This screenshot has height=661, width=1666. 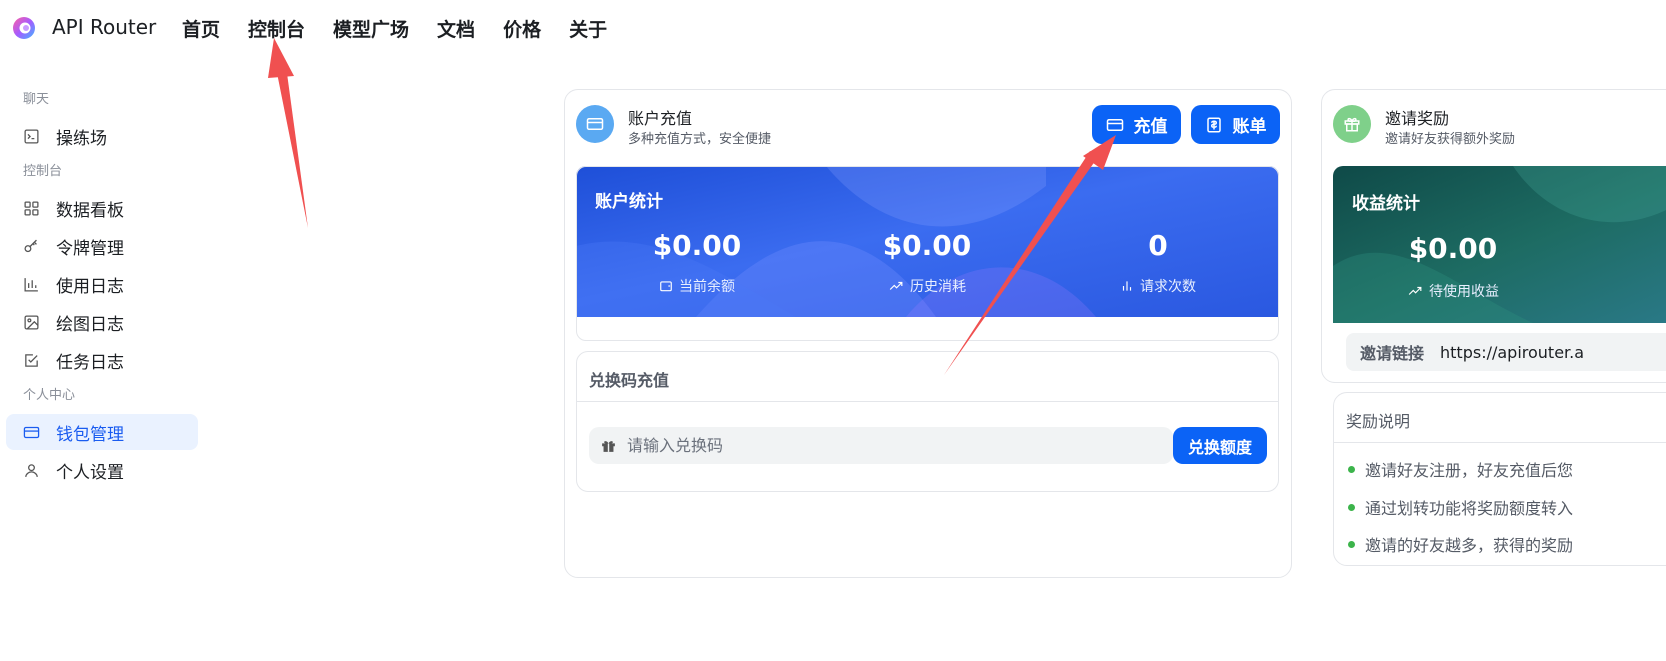 I want to click on stats-title: 账户统计, so click(x=629, y=202).